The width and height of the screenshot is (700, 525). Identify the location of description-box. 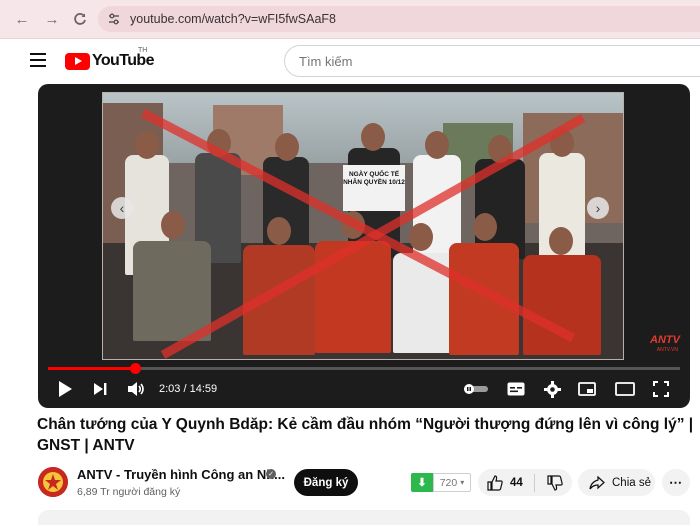
(364, 517).